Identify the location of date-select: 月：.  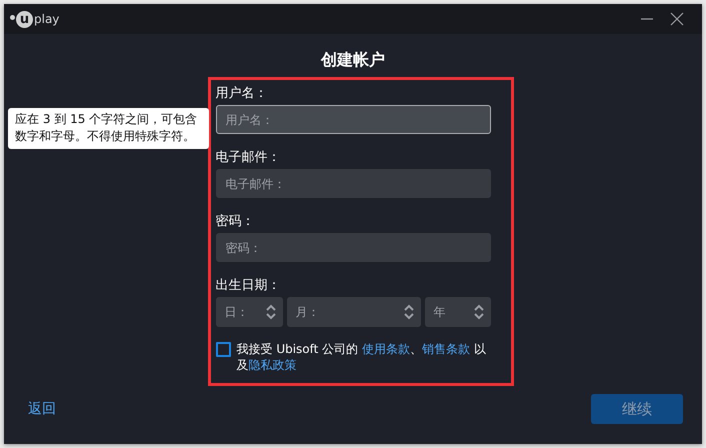
(353, 312).